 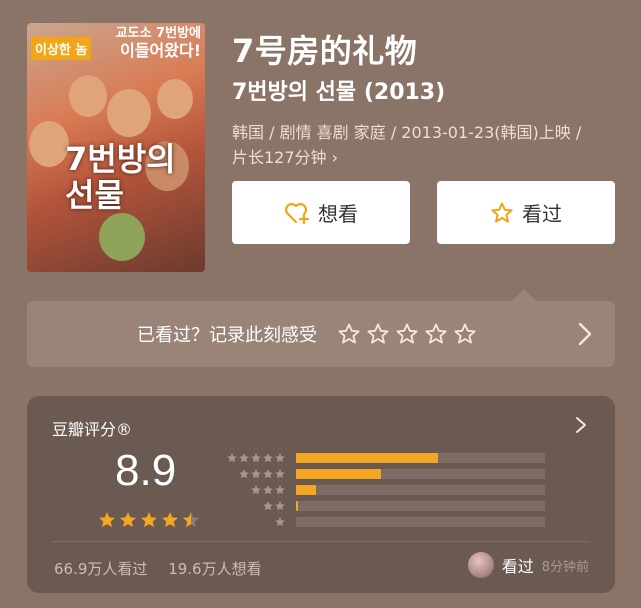 What do you see at coordinates (321, 334) in the screenshot?
I see `record-feeling-bar: 已看过？记录此刻感受` at bounding box center [321, 334].